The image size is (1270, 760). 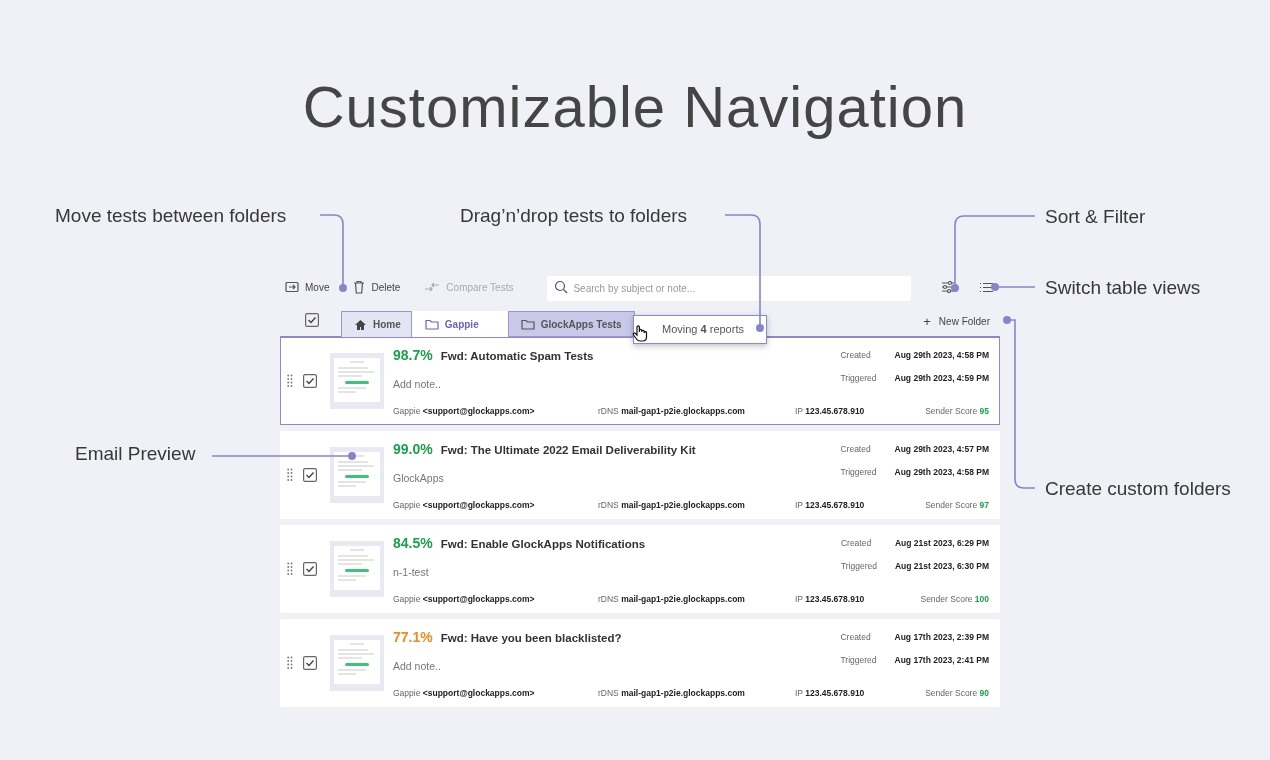 What do you see at coordinates (413, 355) in the screenshot?
I see `score-value: 98.7%` at bounding box center [413, 355].